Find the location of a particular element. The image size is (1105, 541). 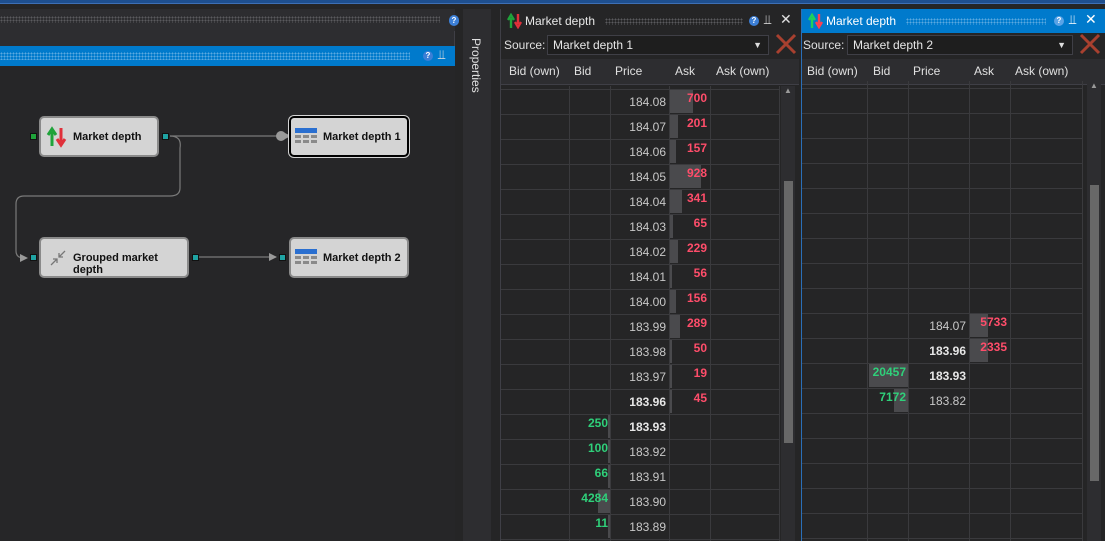

panel-2-close-icon: ✕ is located at coordinates (1091, 19).